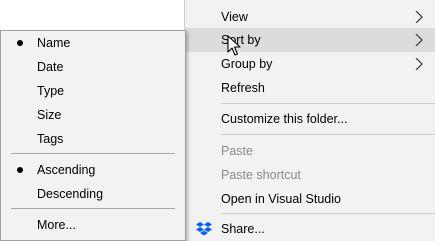 Image resolution: width=435 pixels, height=241 pixels. Describe the element at coordinates (310, 17) in the screenshot. I see `menu-item-view: View` at that location.